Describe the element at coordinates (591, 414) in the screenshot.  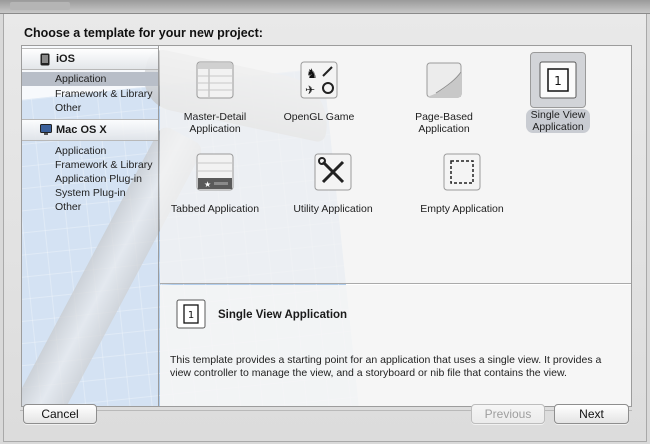
I see `next-button: Next` at that location.